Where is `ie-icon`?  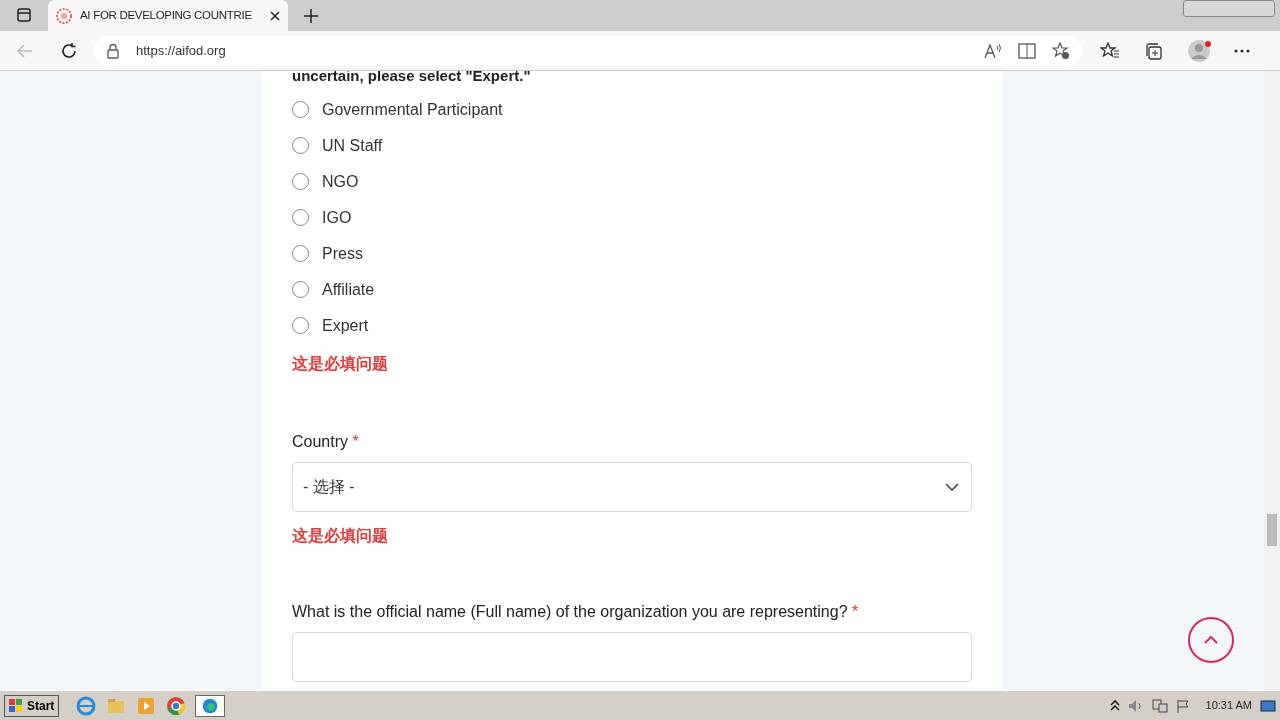
ie-icon is located at coordinates (86, 705).